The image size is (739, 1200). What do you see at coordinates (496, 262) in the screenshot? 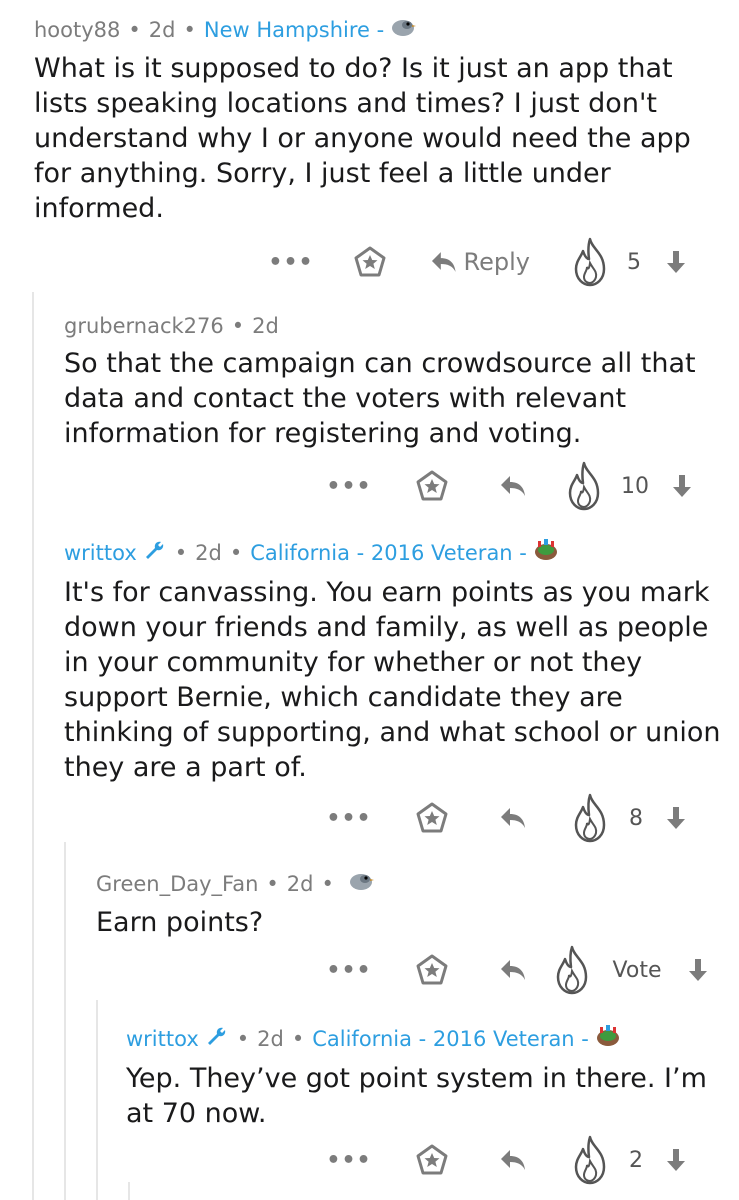
I see `reply-label: Reply` at bounding box center [496, 262].